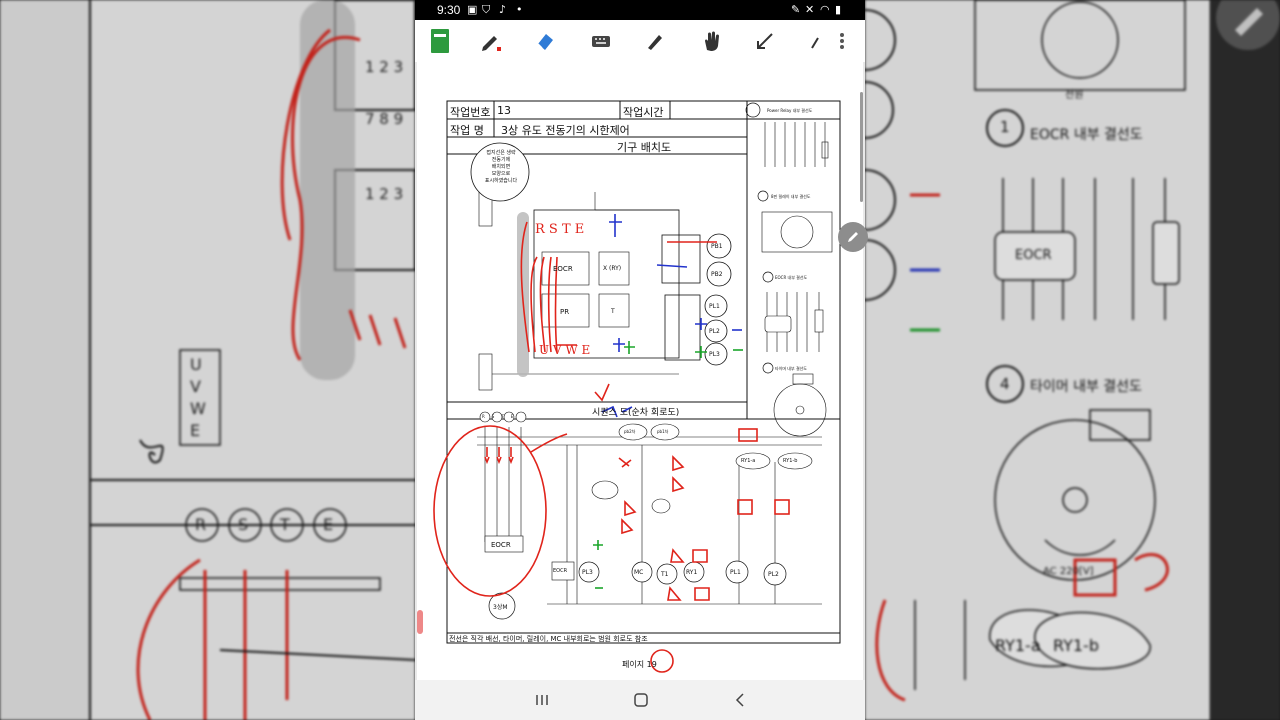 Image resolution: width=1280 pixels, height=720 pixels. What do you see at coordinates (198, 397) in the screenshot?
I see `bg-left-uvwe-label: UVWE` at bounding box center [198, 397].